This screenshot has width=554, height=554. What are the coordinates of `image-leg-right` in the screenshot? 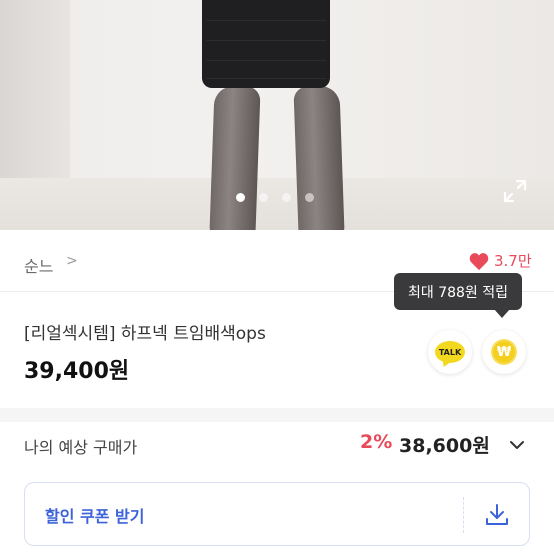 It's located at (319, 157).